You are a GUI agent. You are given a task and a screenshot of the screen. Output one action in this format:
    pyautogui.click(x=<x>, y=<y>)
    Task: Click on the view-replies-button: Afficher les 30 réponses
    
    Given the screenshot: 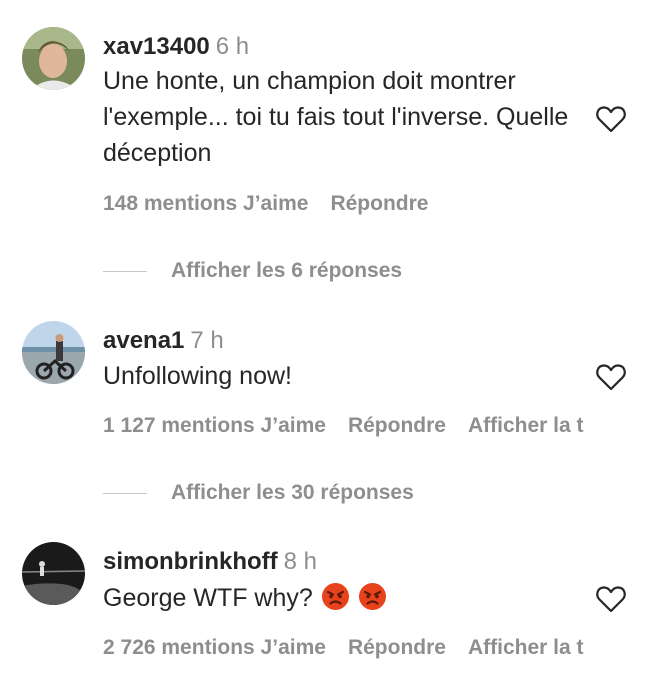 What is the action you would take?
    pyautogui.click(x=258, y=493)
    